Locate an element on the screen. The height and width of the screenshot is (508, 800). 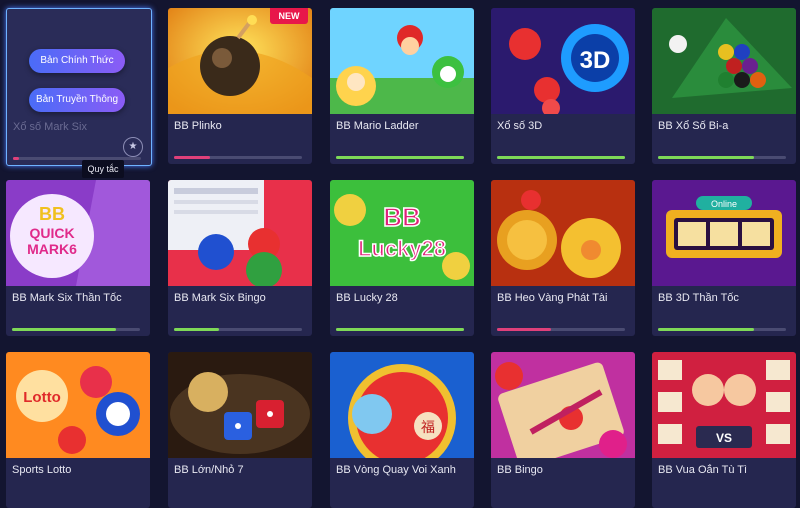
game-title: BB Heo Vàng Phát Tài is located at coordinates (552, 298).